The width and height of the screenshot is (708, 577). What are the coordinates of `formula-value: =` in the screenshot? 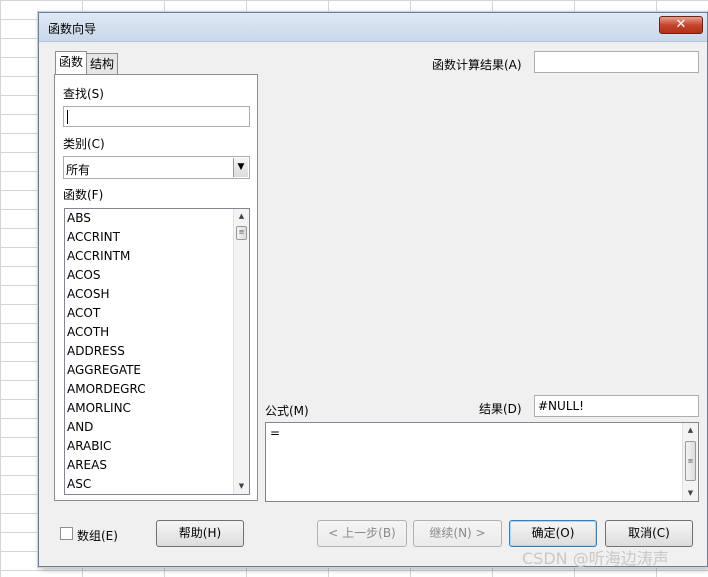 It's located at (275, 433).